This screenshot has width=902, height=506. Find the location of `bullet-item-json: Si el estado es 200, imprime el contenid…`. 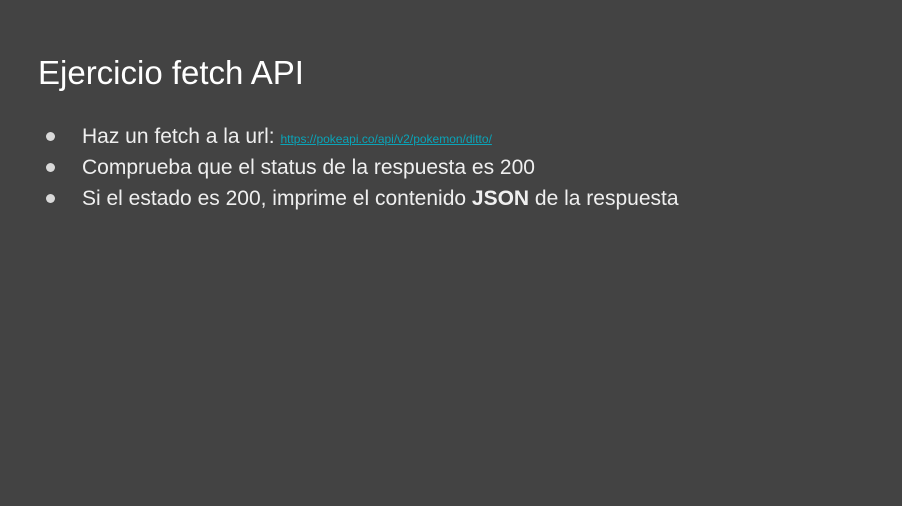

bullet-item-json: Si el estado es 200, imprime el contenid… is located at coordinates (362, 198).